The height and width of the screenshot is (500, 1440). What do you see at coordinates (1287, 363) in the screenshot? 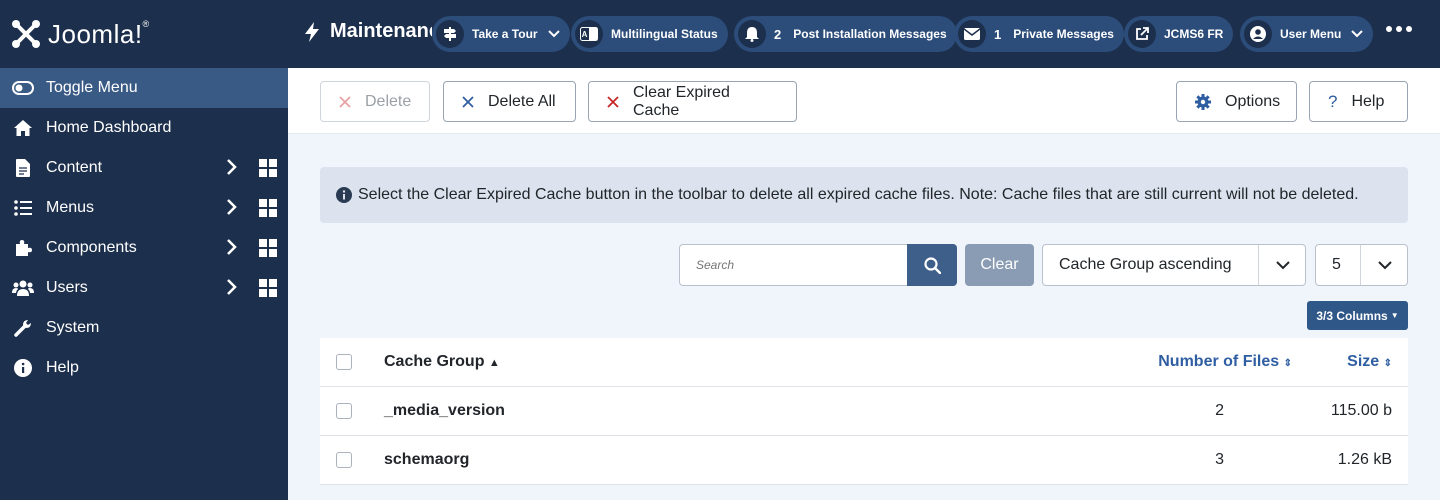
I see `sort-icon: ⇕` at bounding box center [1287, 363].